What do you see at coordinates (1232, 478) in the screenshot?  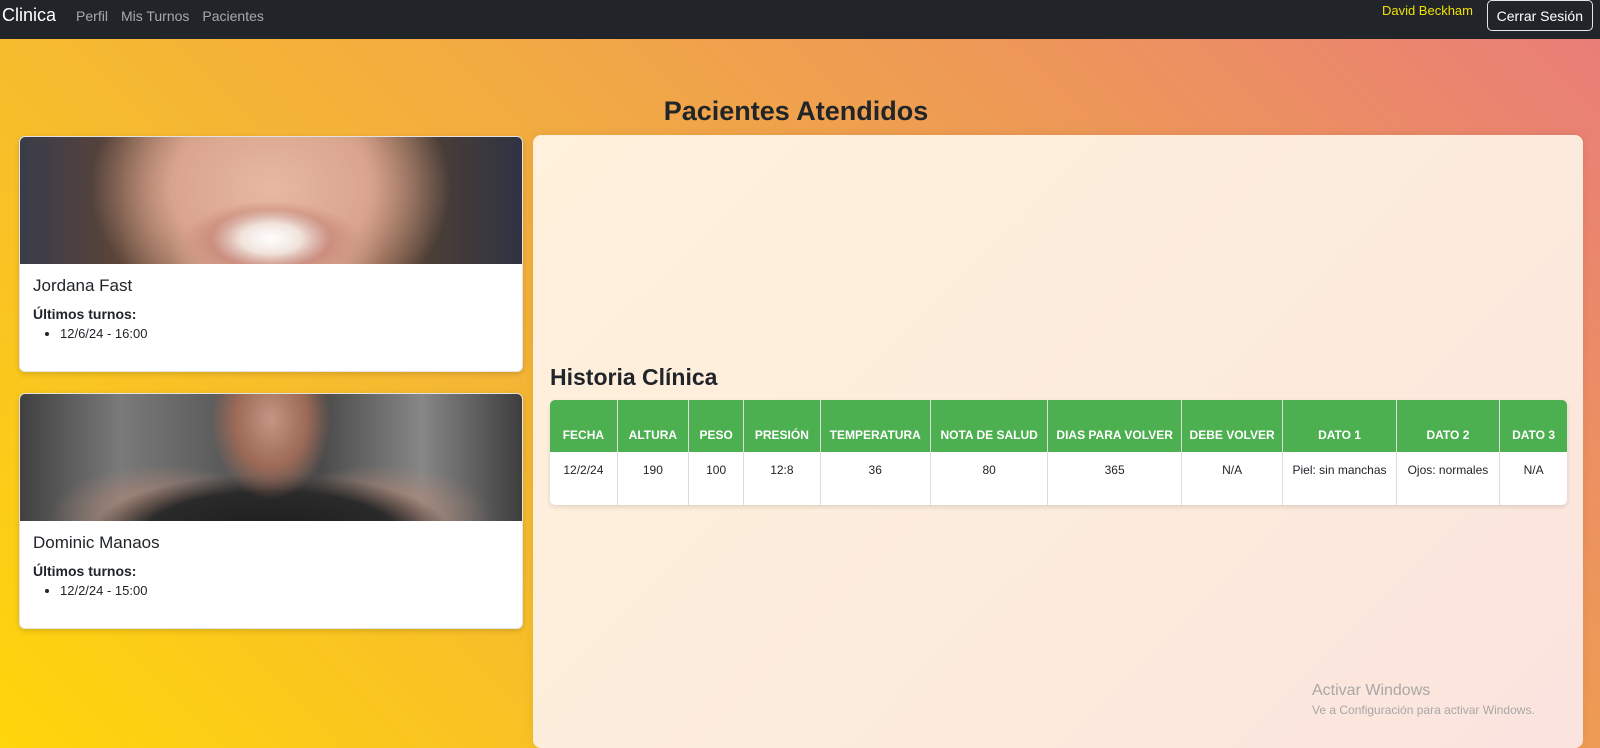 I see `cell-debe-volver: N/A` at bounding box center [1232, 478].